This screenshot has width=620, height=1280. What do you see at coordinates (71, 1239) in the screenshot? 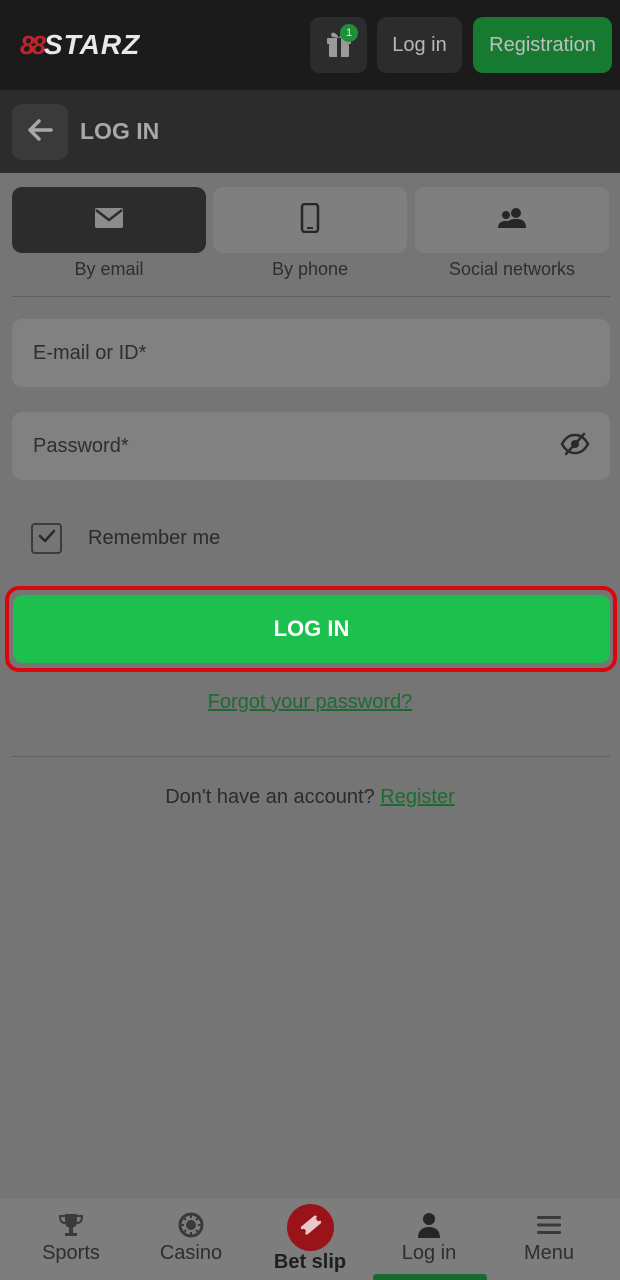
I see `nav-item-sports: Sports` at bounding box center [71, 1239].